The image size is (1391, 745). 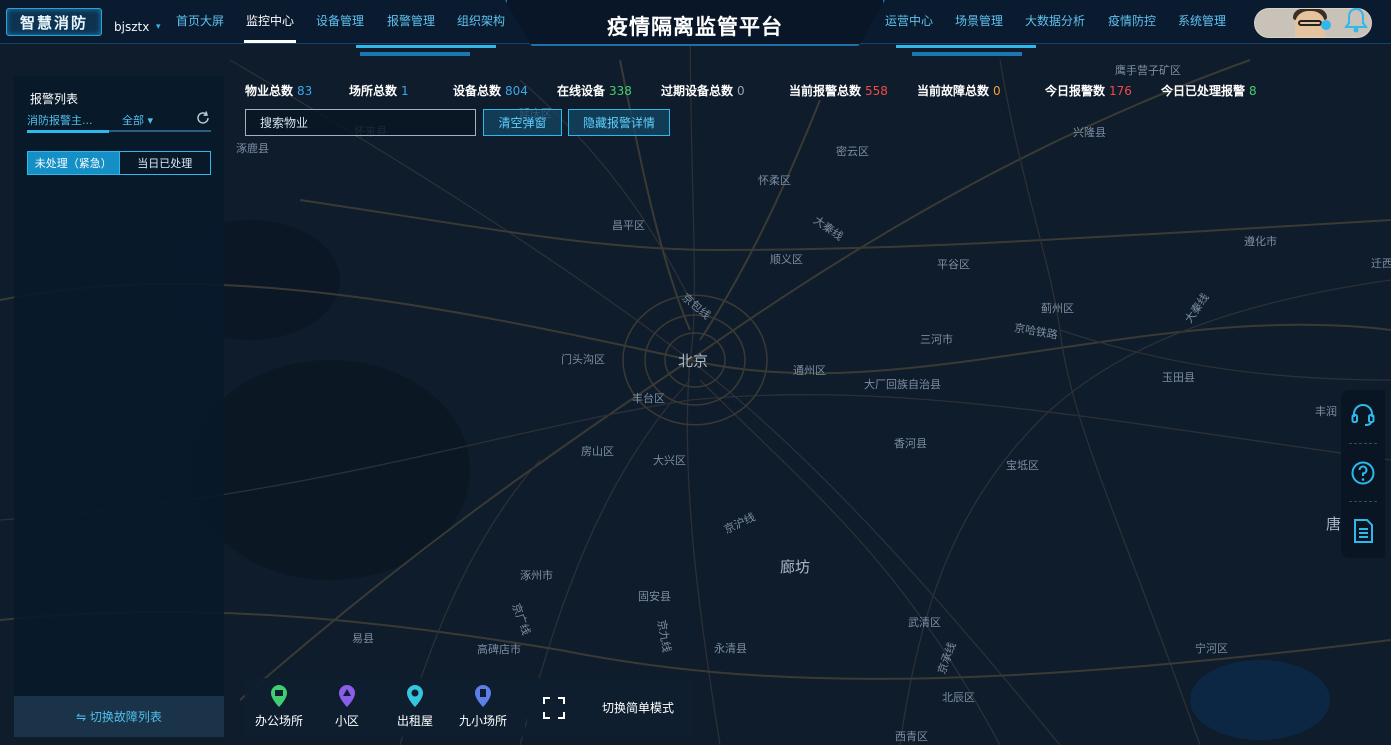 What do you see at coordinates (481, 20) in the screenshot?
I see `nav-org-structure: 组织架构` at bounding box center [481, 20].